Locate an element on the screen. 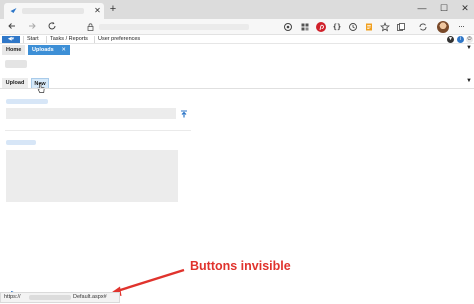 This screenshot has height=304, width=474. browser-toolbar: {} ··· is located at coordinates (237, 27).